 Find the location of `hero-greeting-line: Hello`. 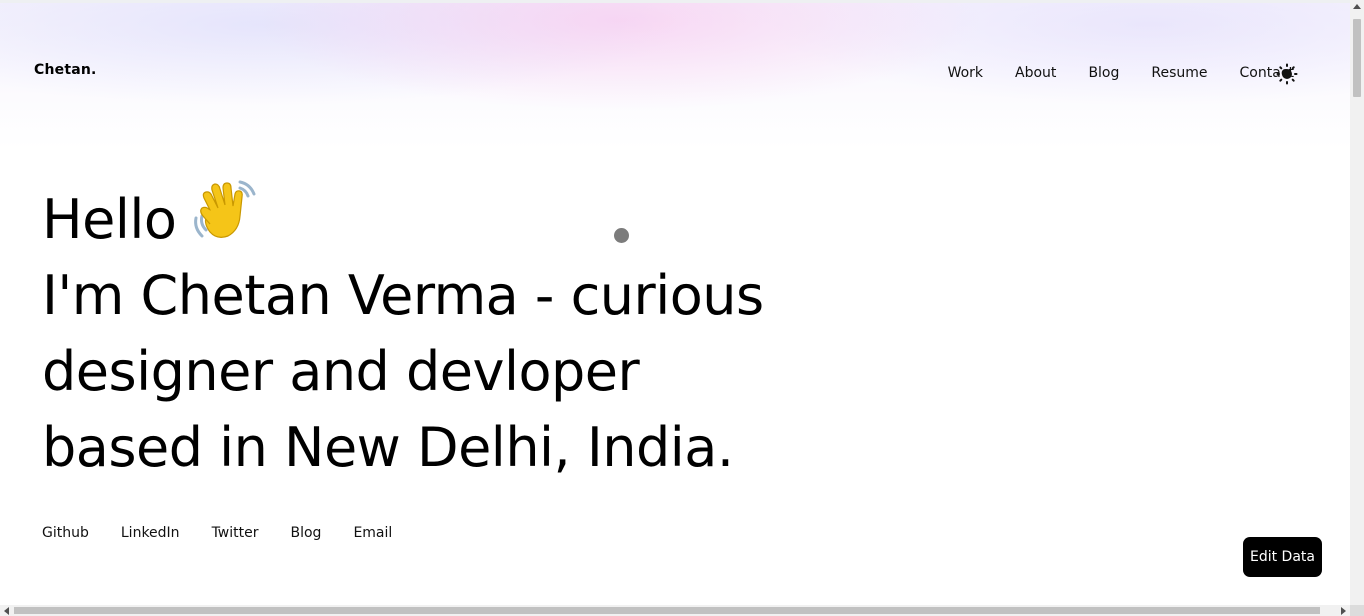

hero-greeting-line: Hello is located at coordinates (403, 217).